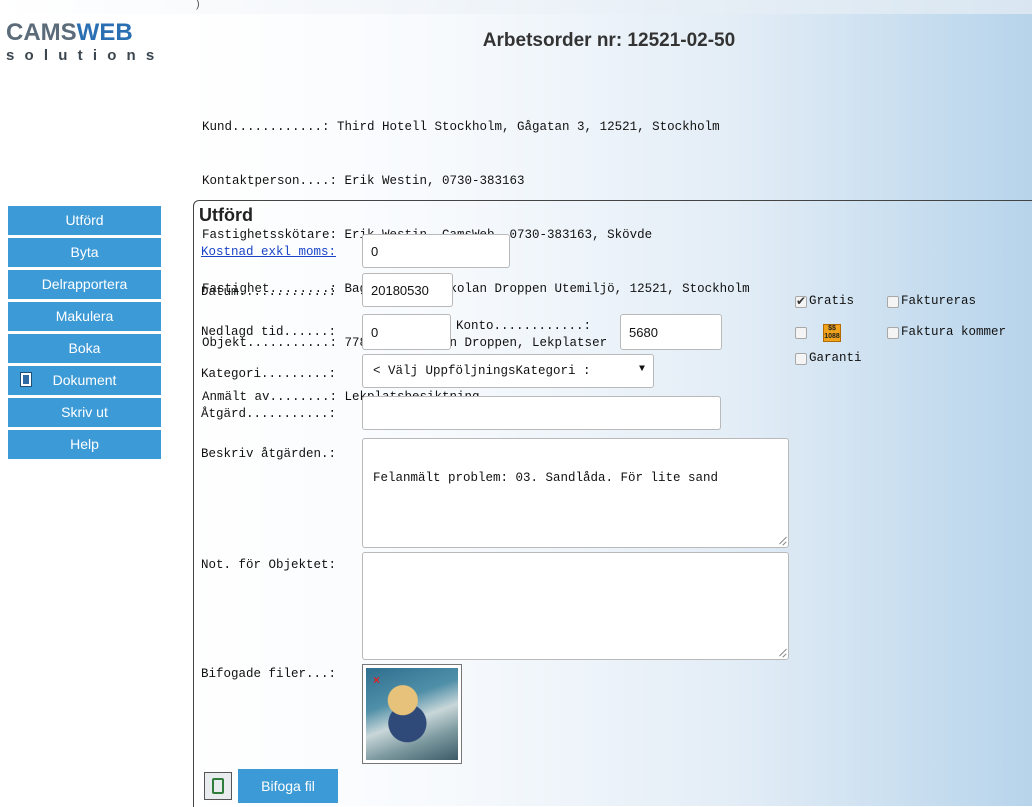 The image size is (1032, 807). What do you see at coordinates (288, 786) in the screenshot?
I see `bifoga-fil-button: Bifoga fil` at bounding box center [288, 786].